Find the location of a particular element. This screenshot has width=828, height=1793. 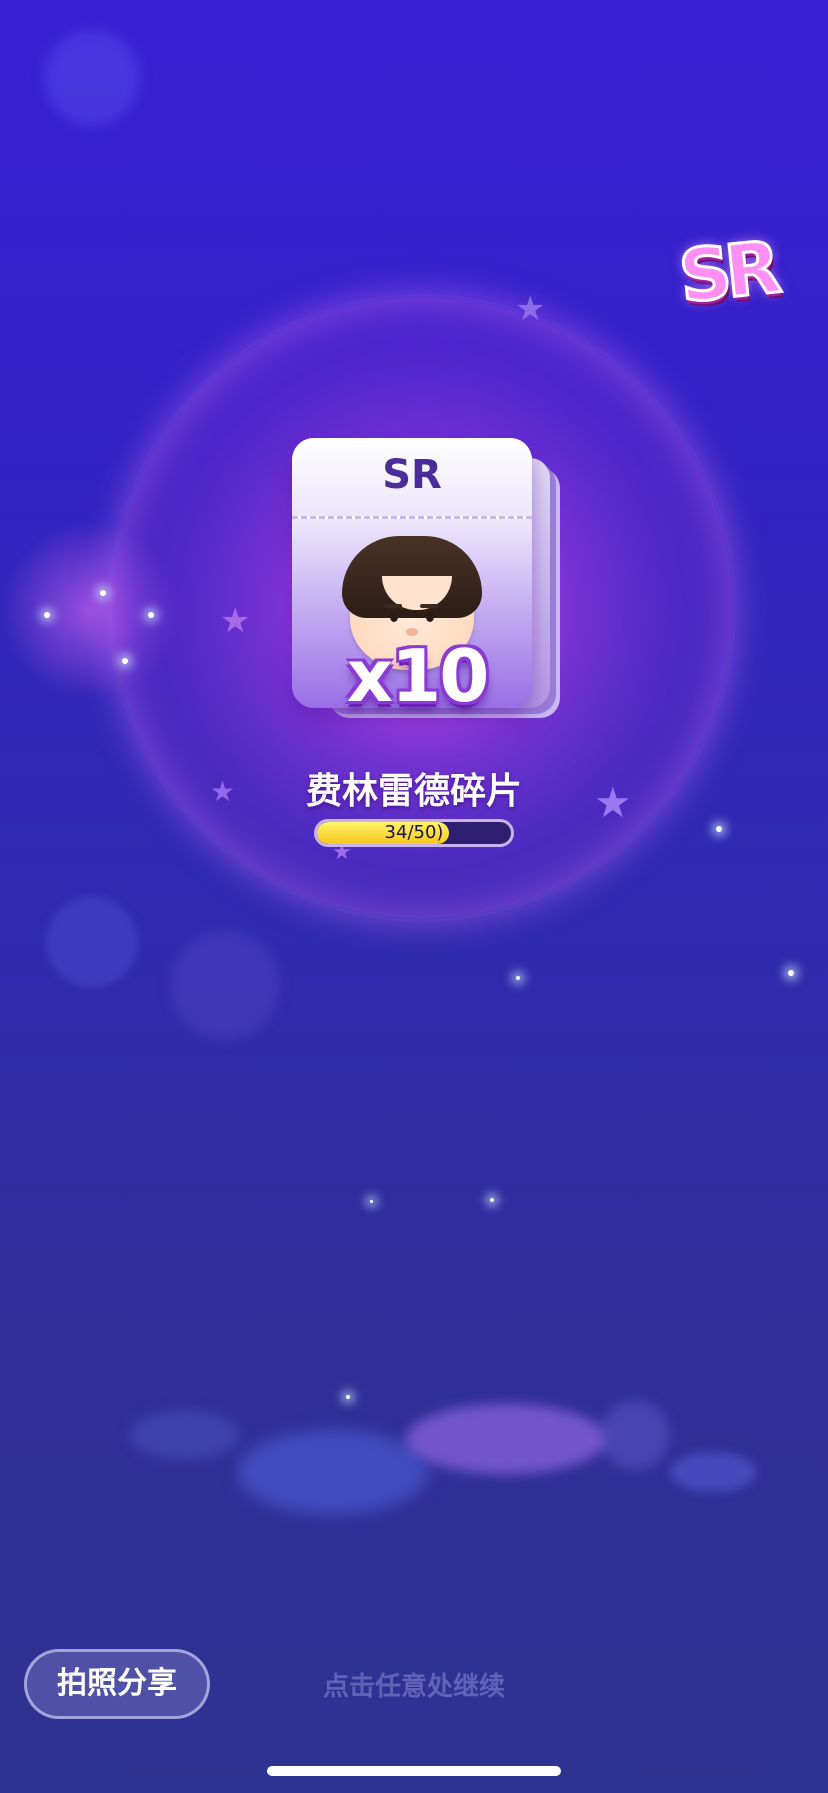

item-name: 费林雷德碎片 is located at coordinates (413, 791).